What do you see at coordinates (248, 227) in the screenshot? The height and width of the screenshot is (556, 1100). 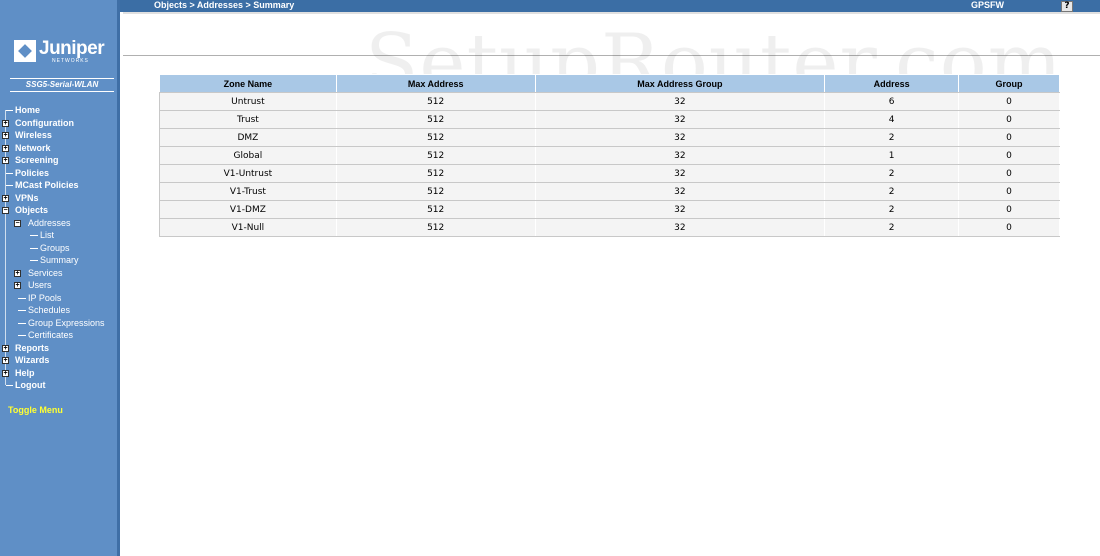 I see `table-cell: V1-Null` at bounding box center [248, 227].